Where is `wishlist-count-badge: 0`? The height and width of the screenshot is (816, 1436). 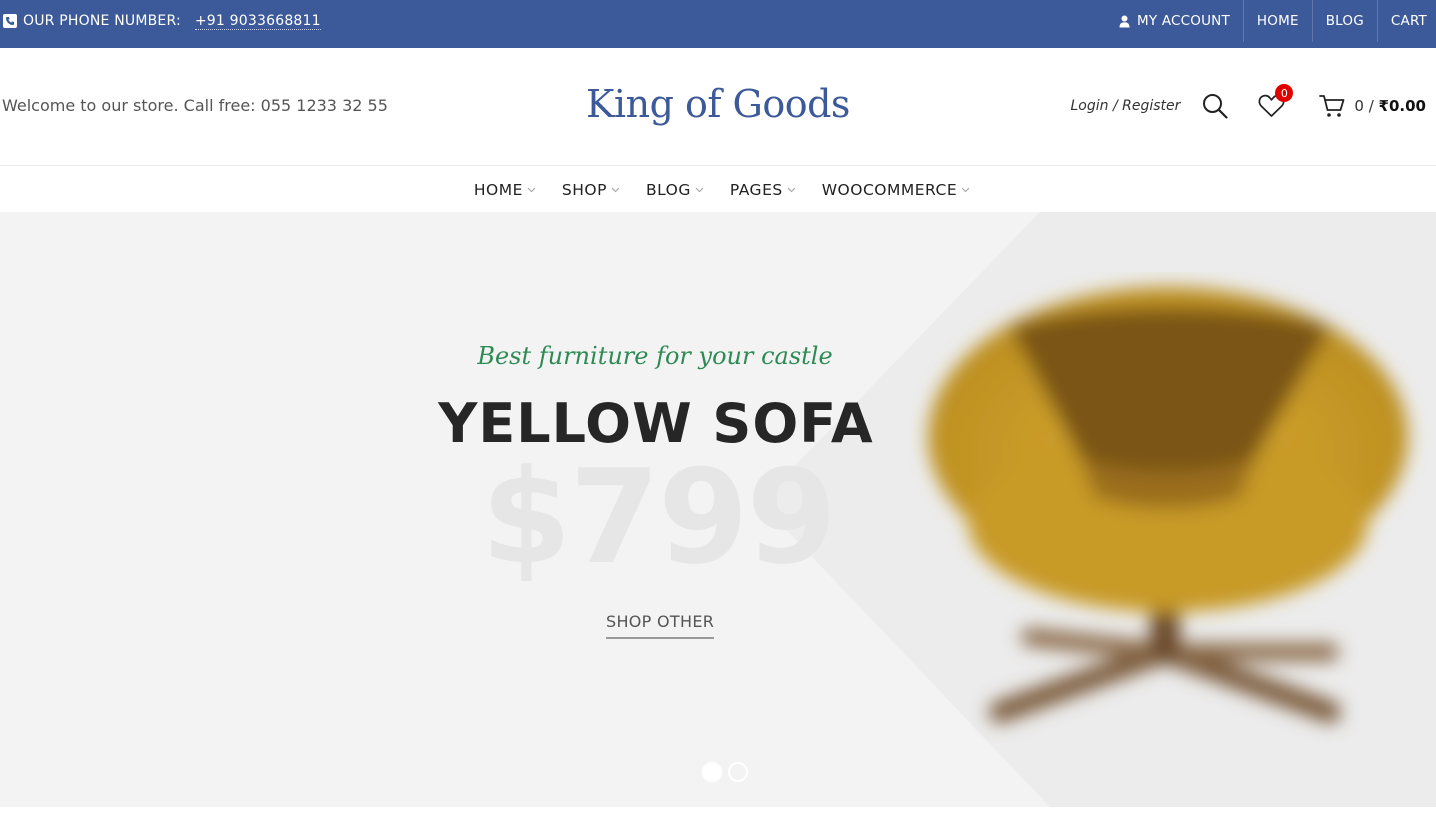 wishlist-count-badge: 0 is located at coordinates (1284, 93).